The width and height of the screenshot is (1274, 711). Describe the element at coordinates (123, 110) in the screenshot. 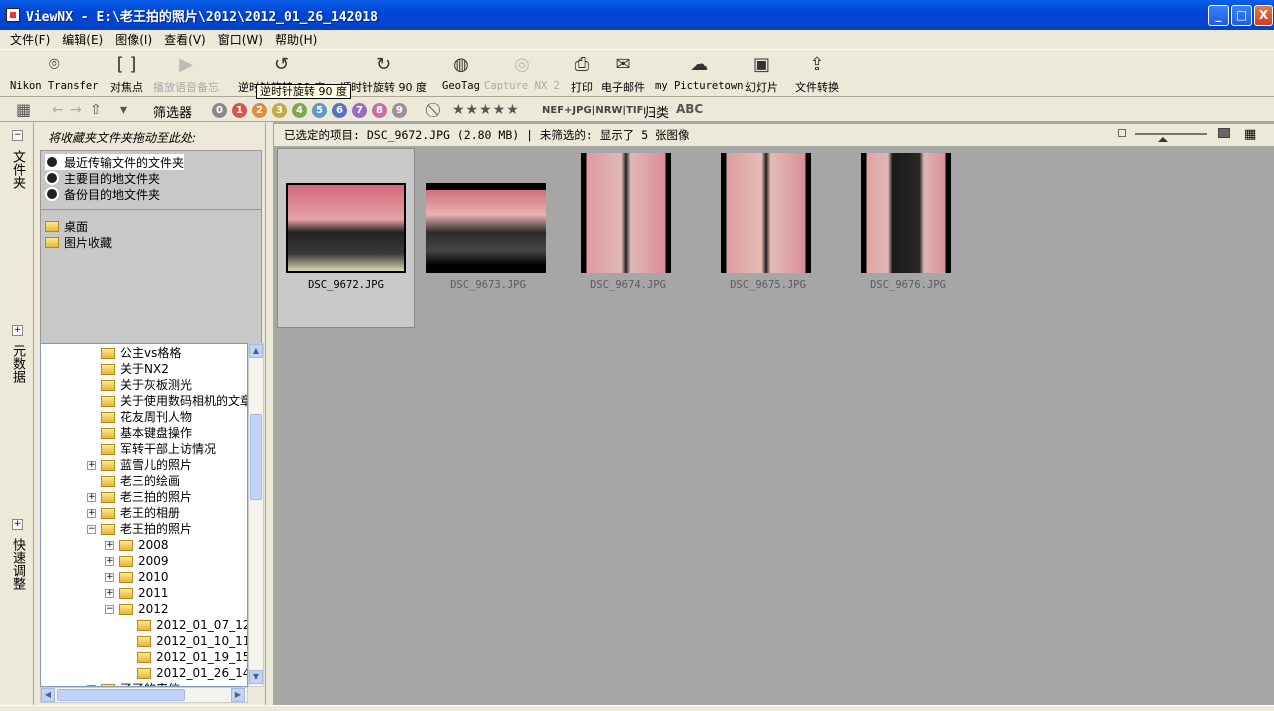

I see `folder-menu-icon: ▾` at that location.